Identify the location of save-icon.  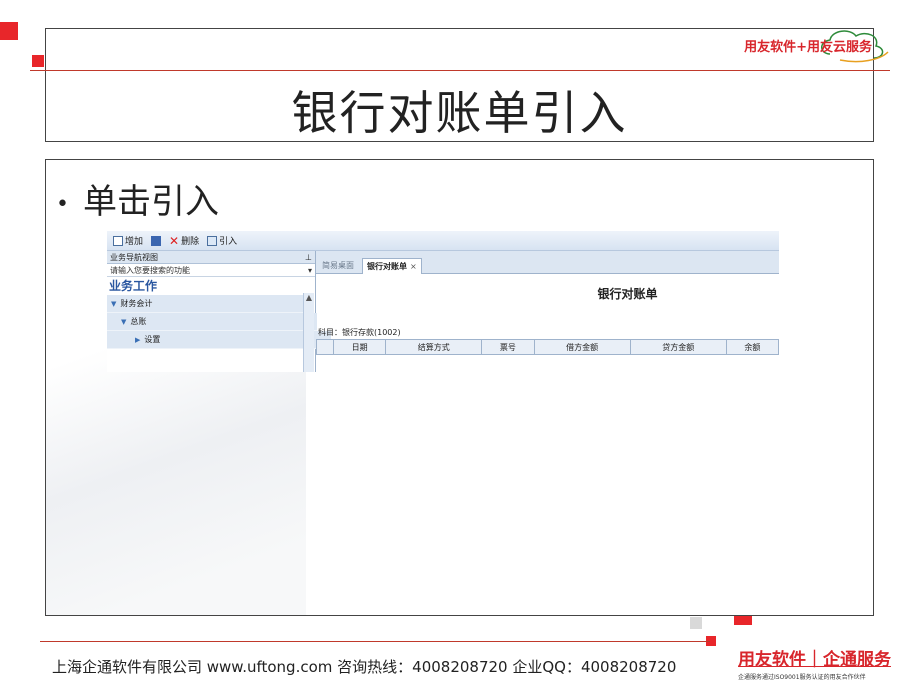
(156, 240).